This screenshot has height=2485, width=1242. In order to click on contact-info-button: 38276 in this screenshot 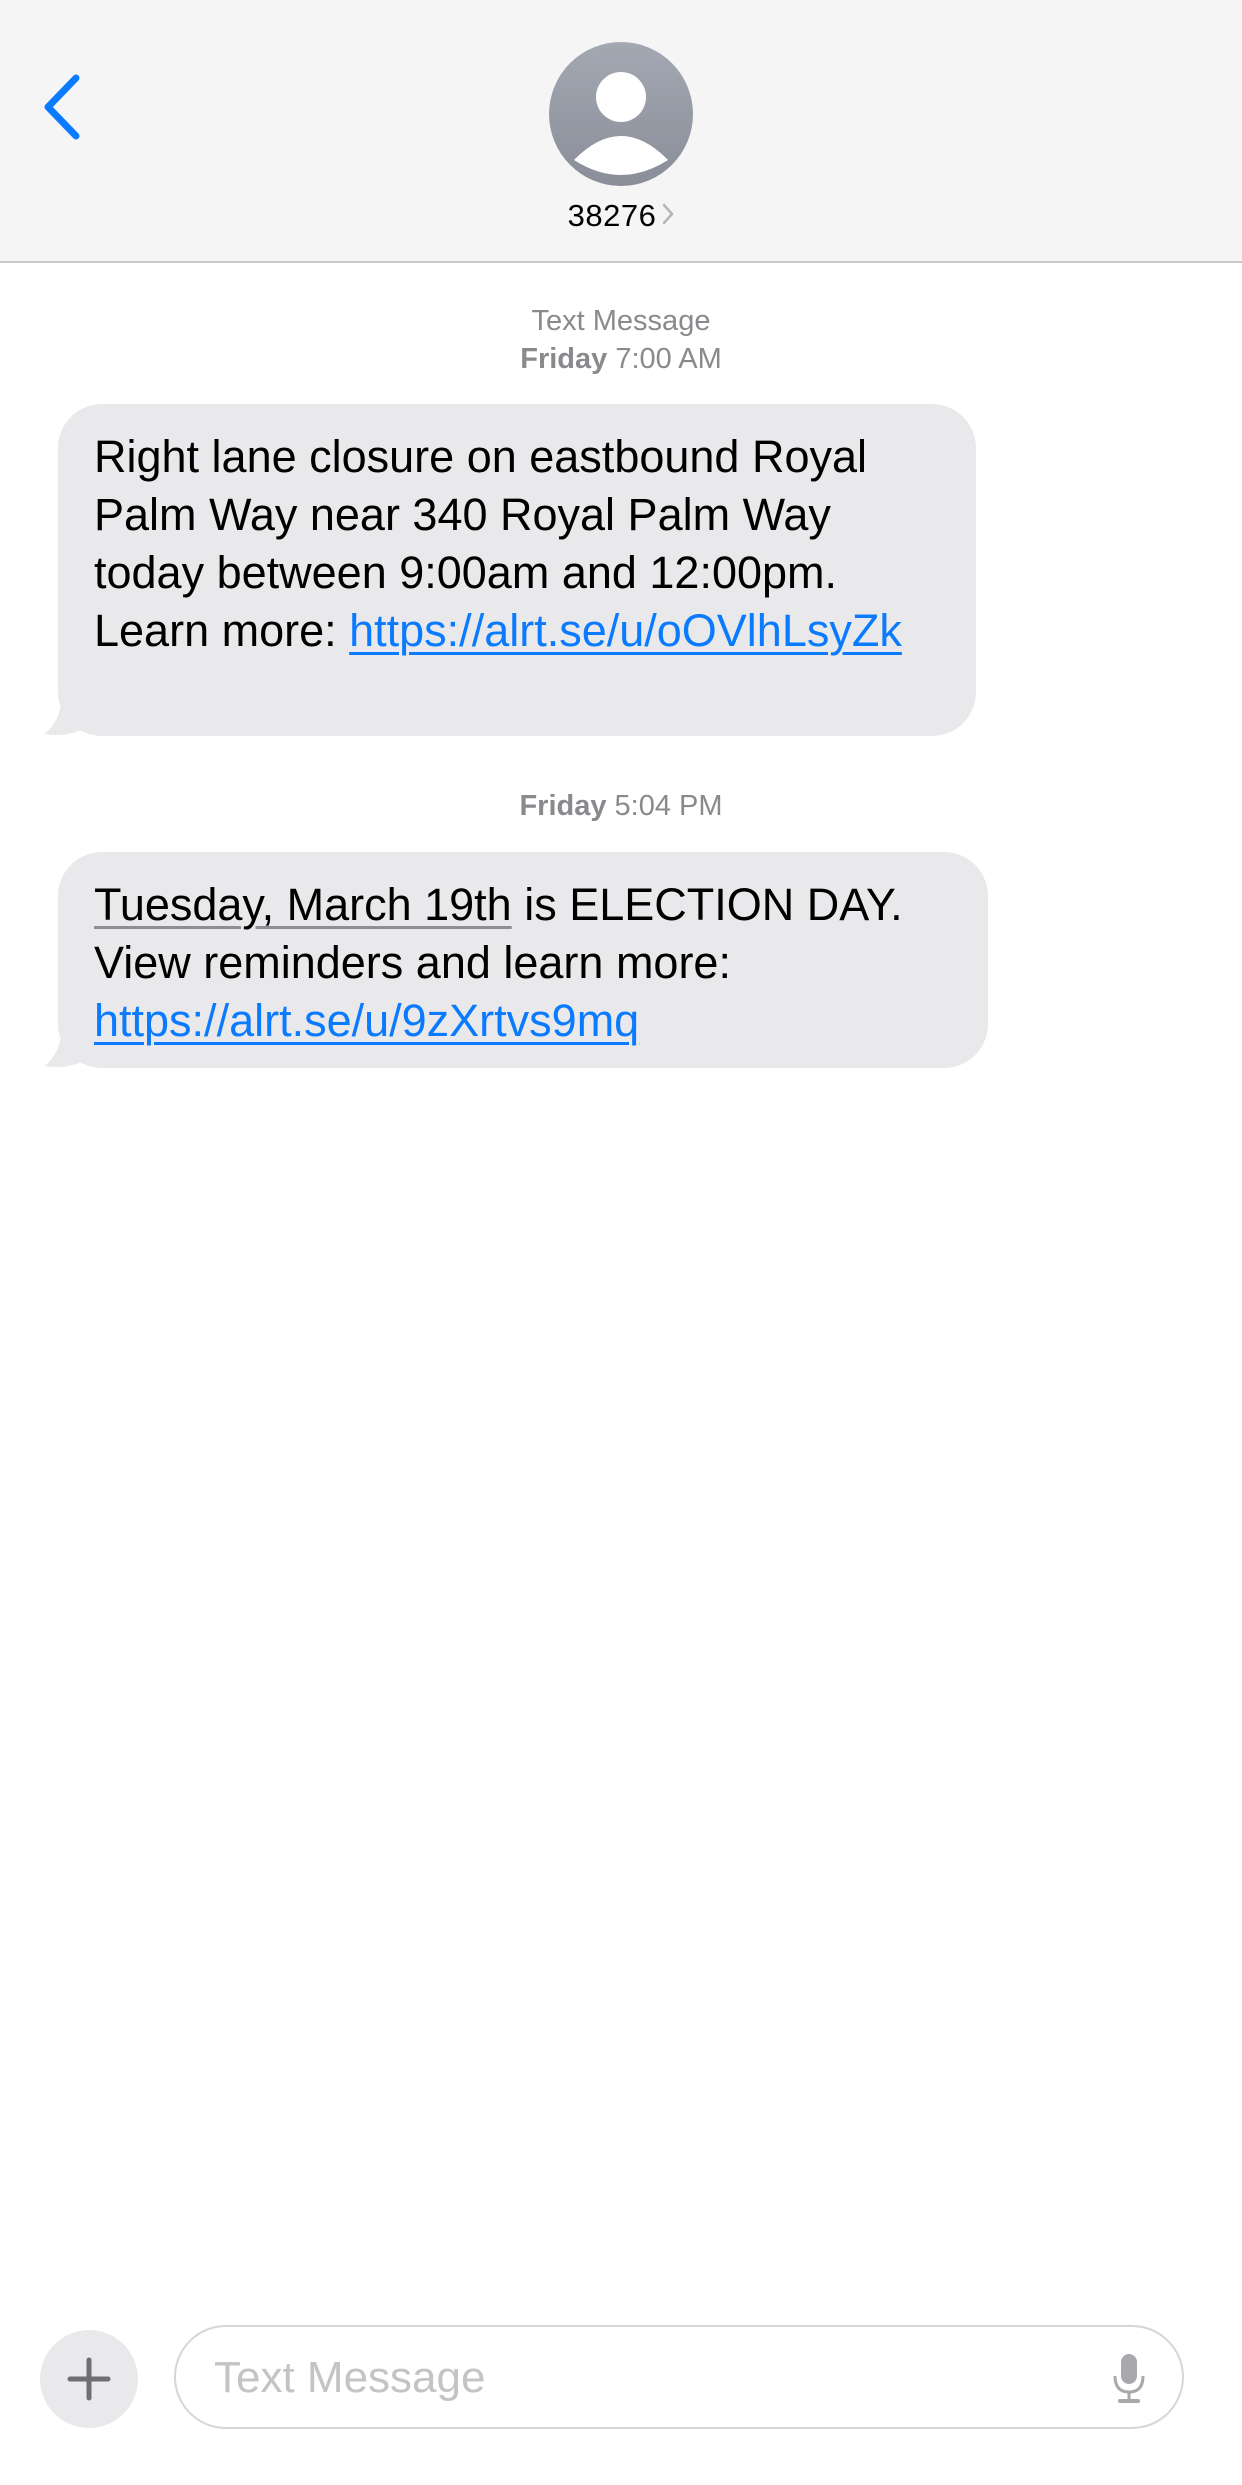, I will do `click(621, 216)`.